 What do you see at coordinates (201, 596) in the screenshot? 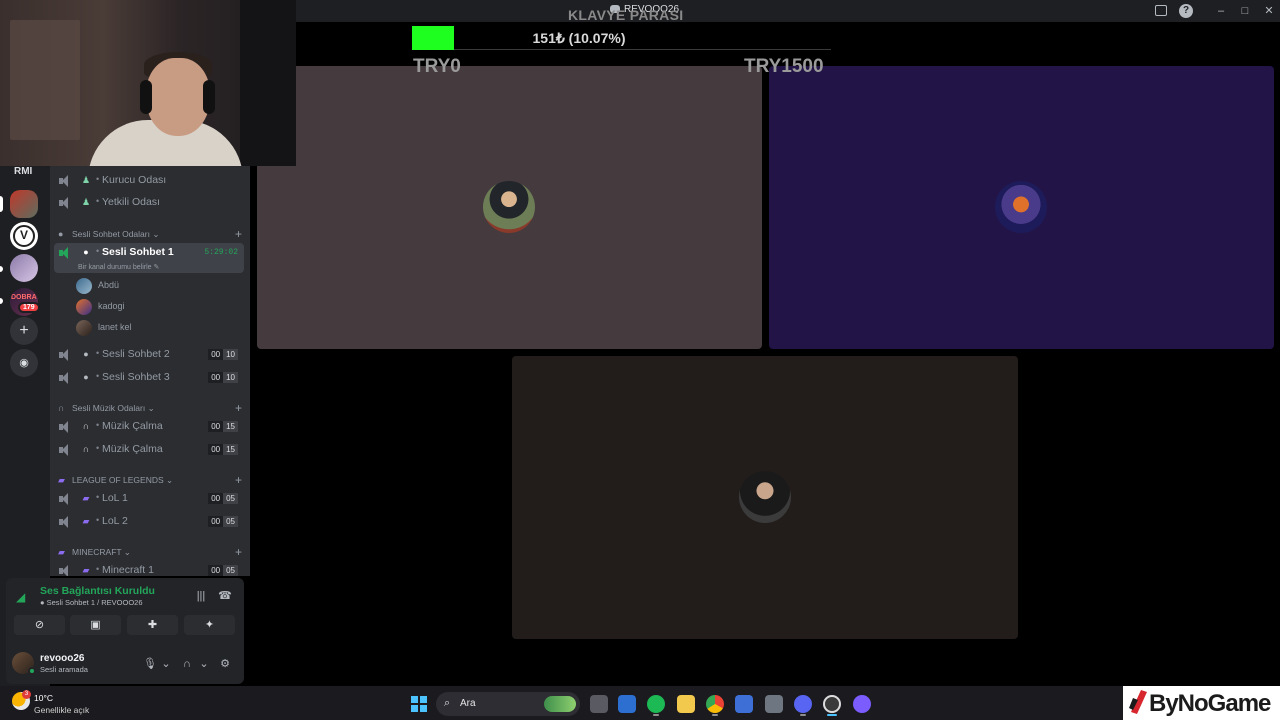
I see `noise-suppression-icon: |||` at bounding box center [201, 596].